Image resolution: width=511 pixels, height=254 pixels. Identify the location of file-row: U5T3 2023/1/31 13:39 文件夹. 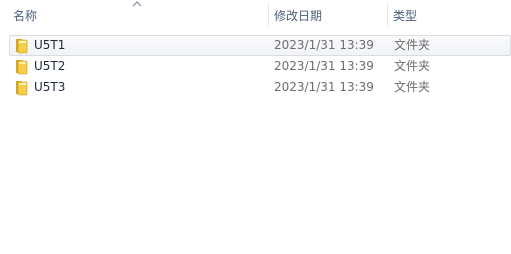
(255, 87).